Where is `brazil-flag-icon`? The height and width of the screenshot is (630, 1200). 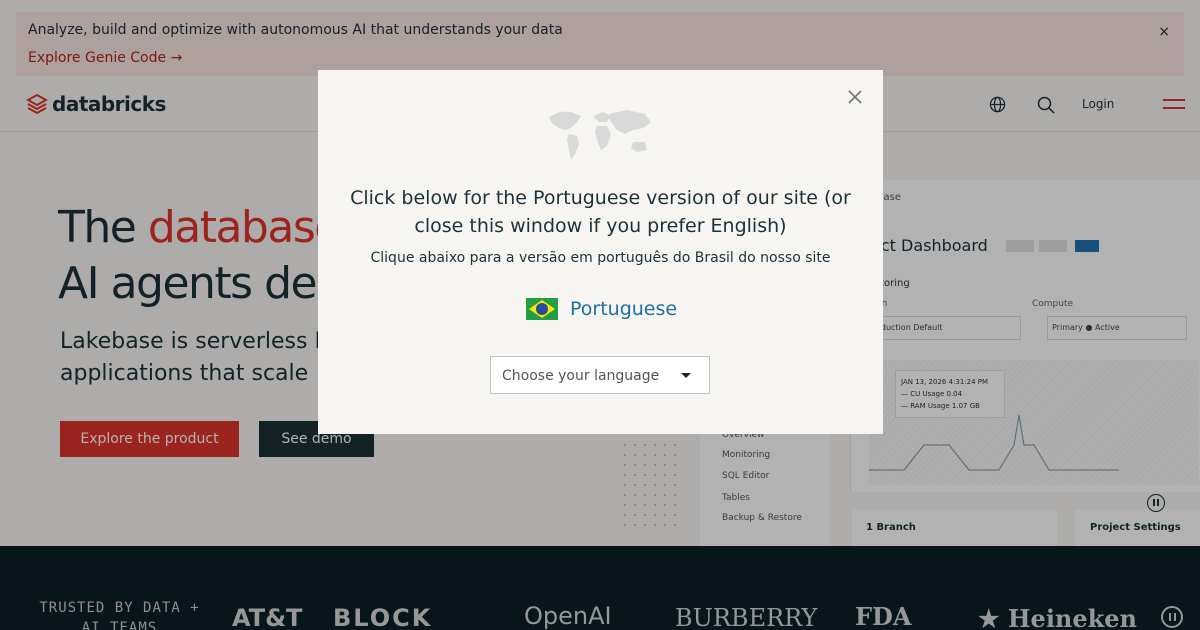 brazil-flag-icon is located at coordinates (542, 309).